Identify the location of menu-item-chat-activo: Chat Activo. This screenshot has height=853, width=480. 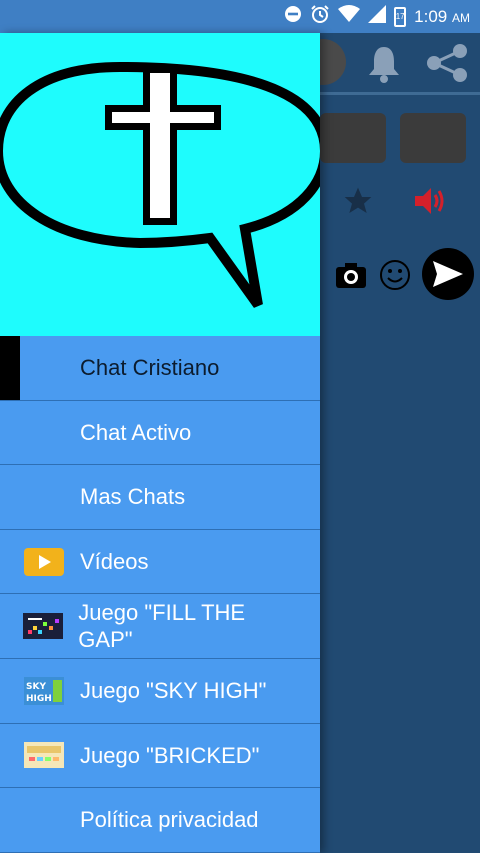
(160, 433).